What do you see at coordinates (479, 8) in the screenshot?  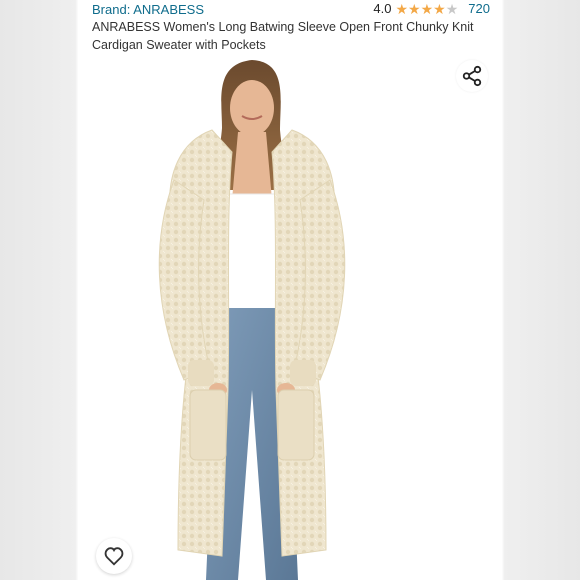 I see `review-count: 720` at bounding box center [479, 8].